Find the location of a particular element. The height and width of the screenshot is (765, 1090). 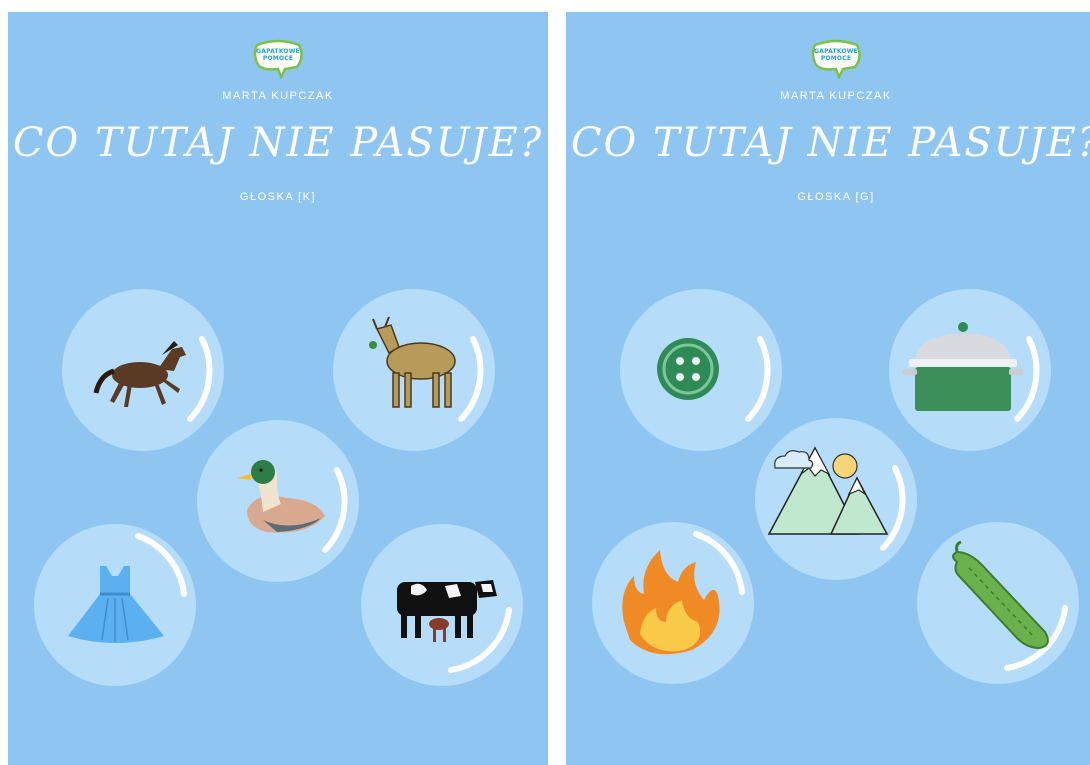

cucumber-icon is located at coordinates (1000, 595).